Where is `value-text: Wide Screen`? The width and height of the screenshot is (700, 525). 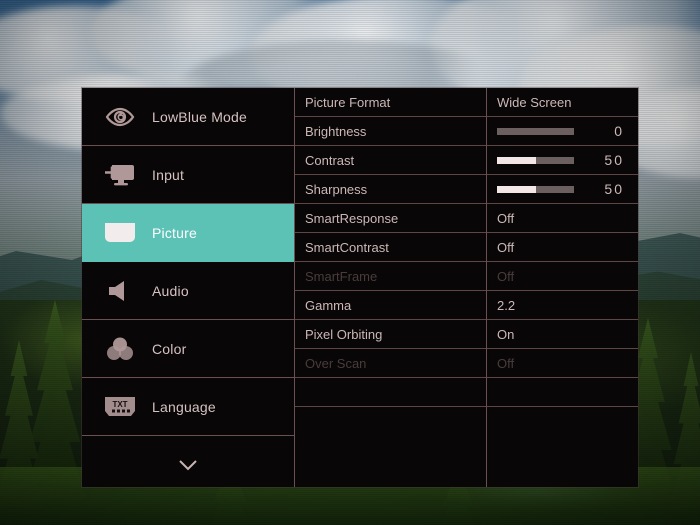
value-text: Wide Screen is located at coordinates (534, 102).